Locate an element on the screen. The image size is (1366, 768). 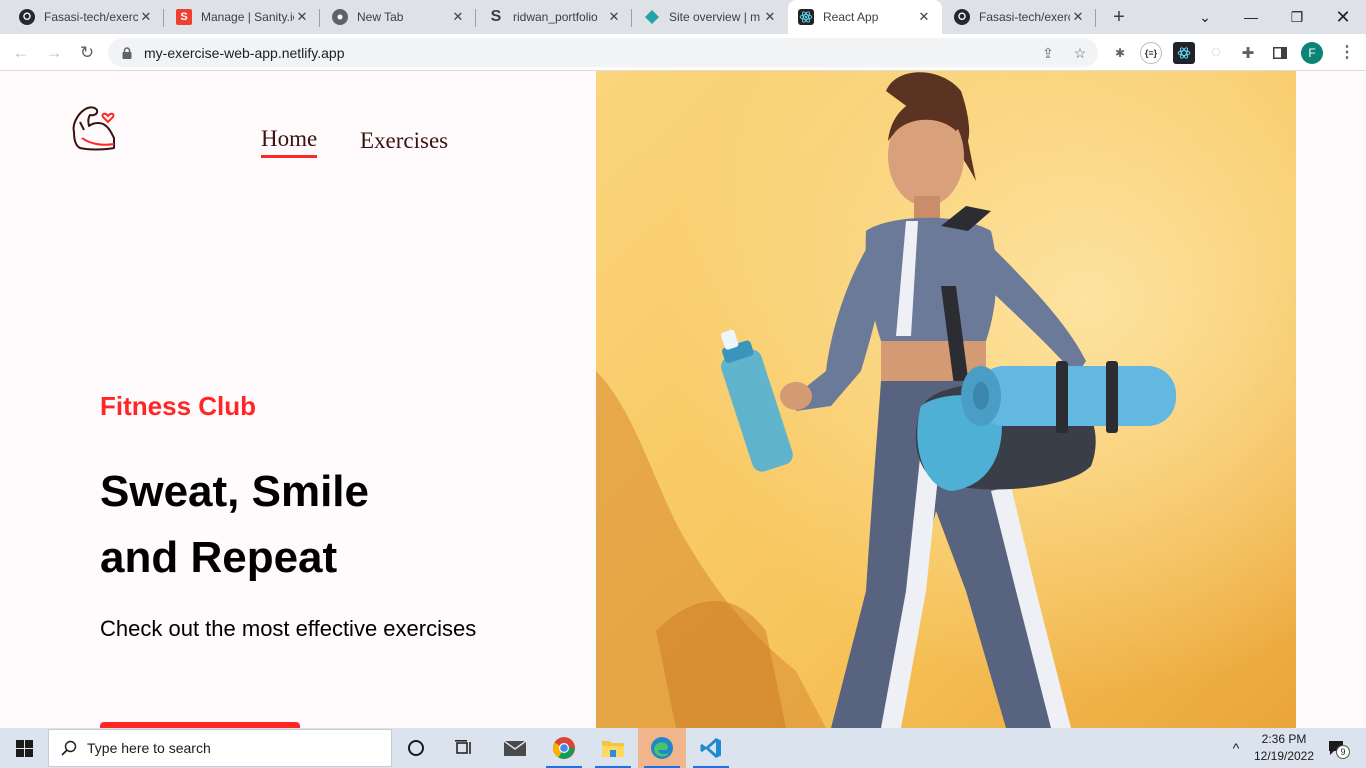
puzzle-extensions-icon: ✚ is located at coordinates (1248, 53).